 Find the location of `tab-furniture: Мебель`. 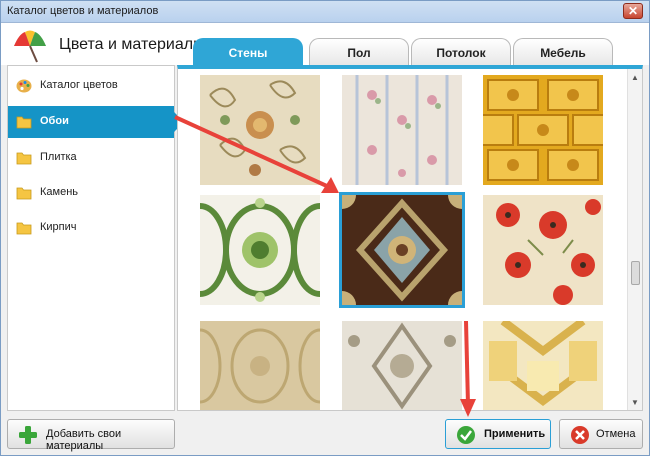

tab-furniture: Мебель is located at coordinates (563, 51).